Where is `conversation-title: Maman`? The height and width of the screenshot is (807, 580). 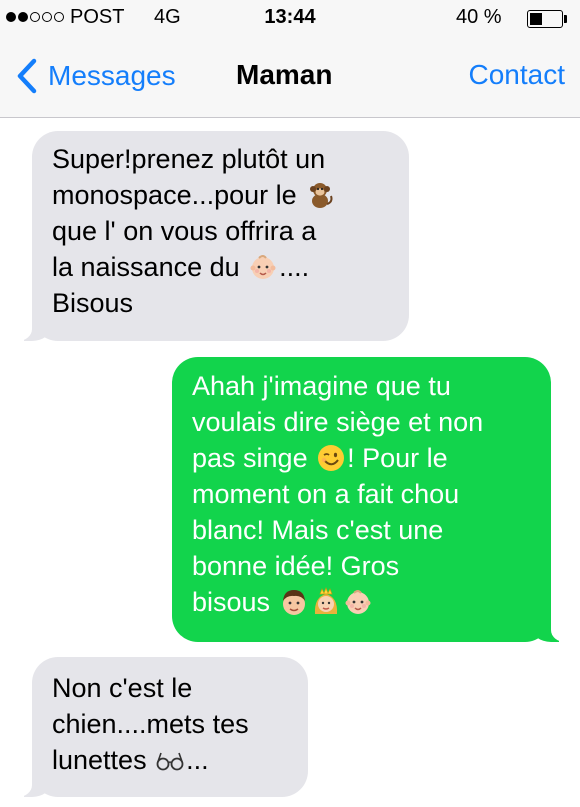 conversation-title: Maman is located at coordinates (284, 74).